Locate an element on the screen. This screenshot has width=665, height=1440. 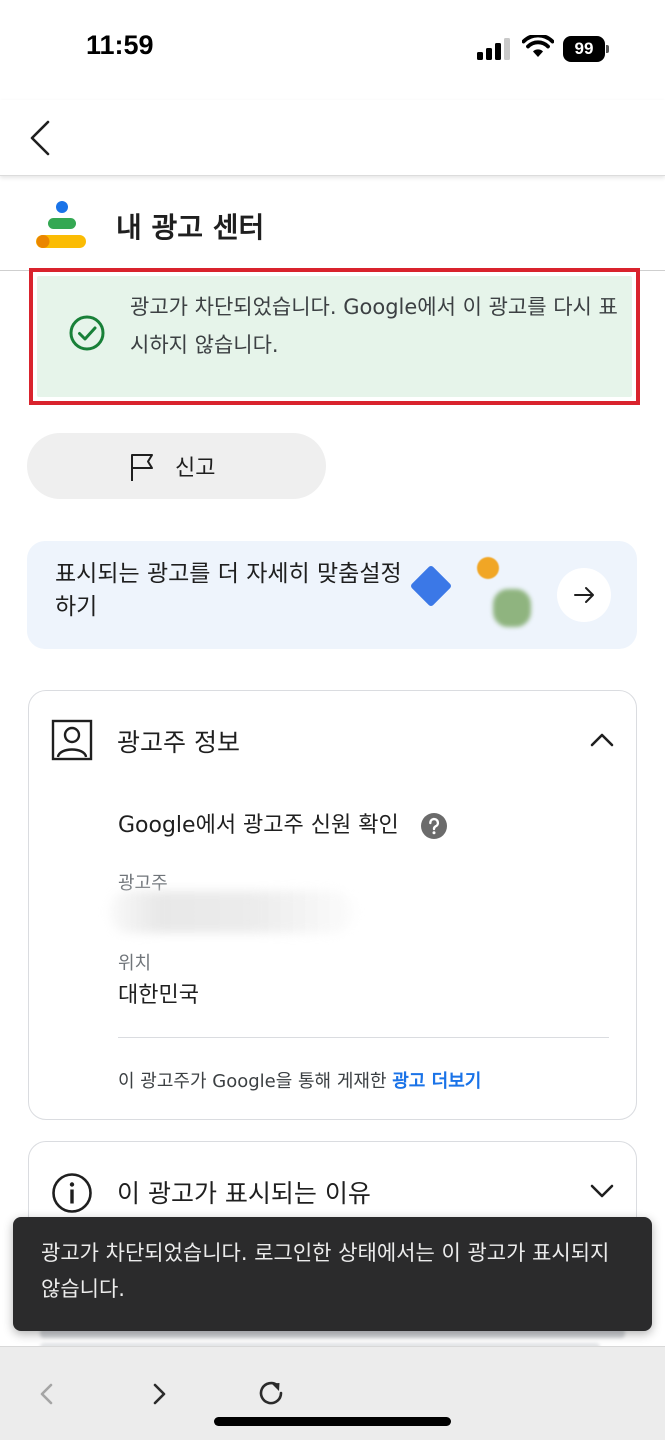
more-ads-prefix: 이 광고주가 Google을 통해 게재한 is located at coordinates (255, 1081).